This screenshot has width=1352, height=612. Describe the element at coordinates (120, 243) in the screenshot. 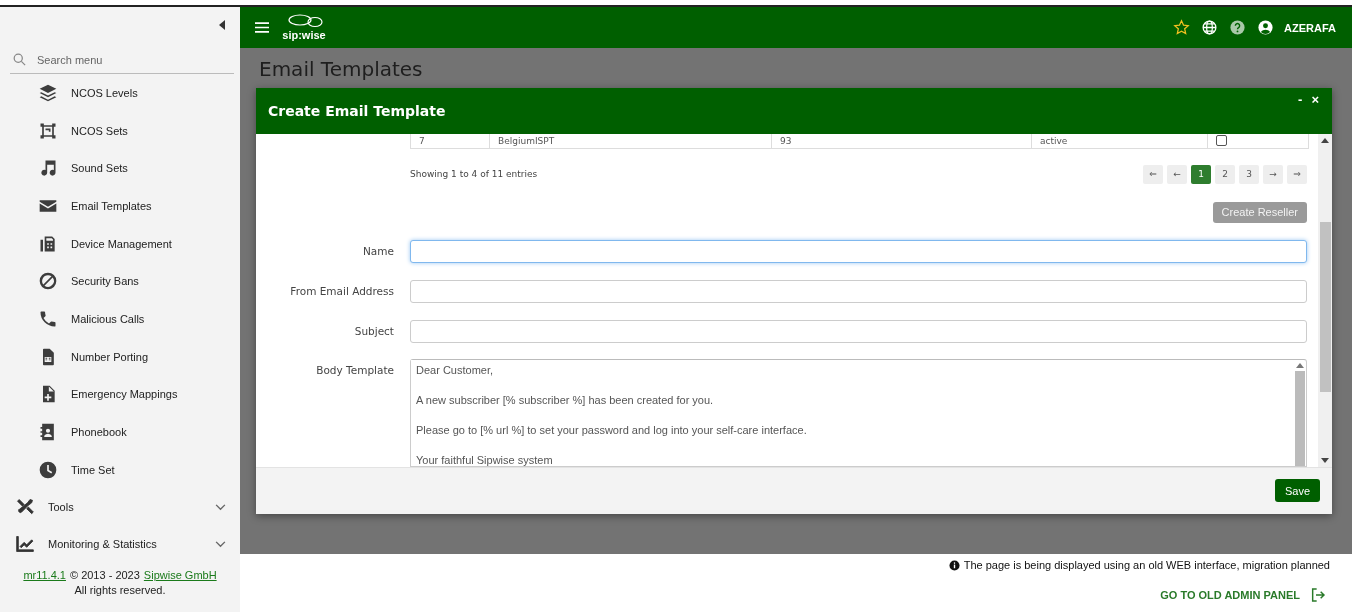

I see `menu-item: Device Management` at that location.